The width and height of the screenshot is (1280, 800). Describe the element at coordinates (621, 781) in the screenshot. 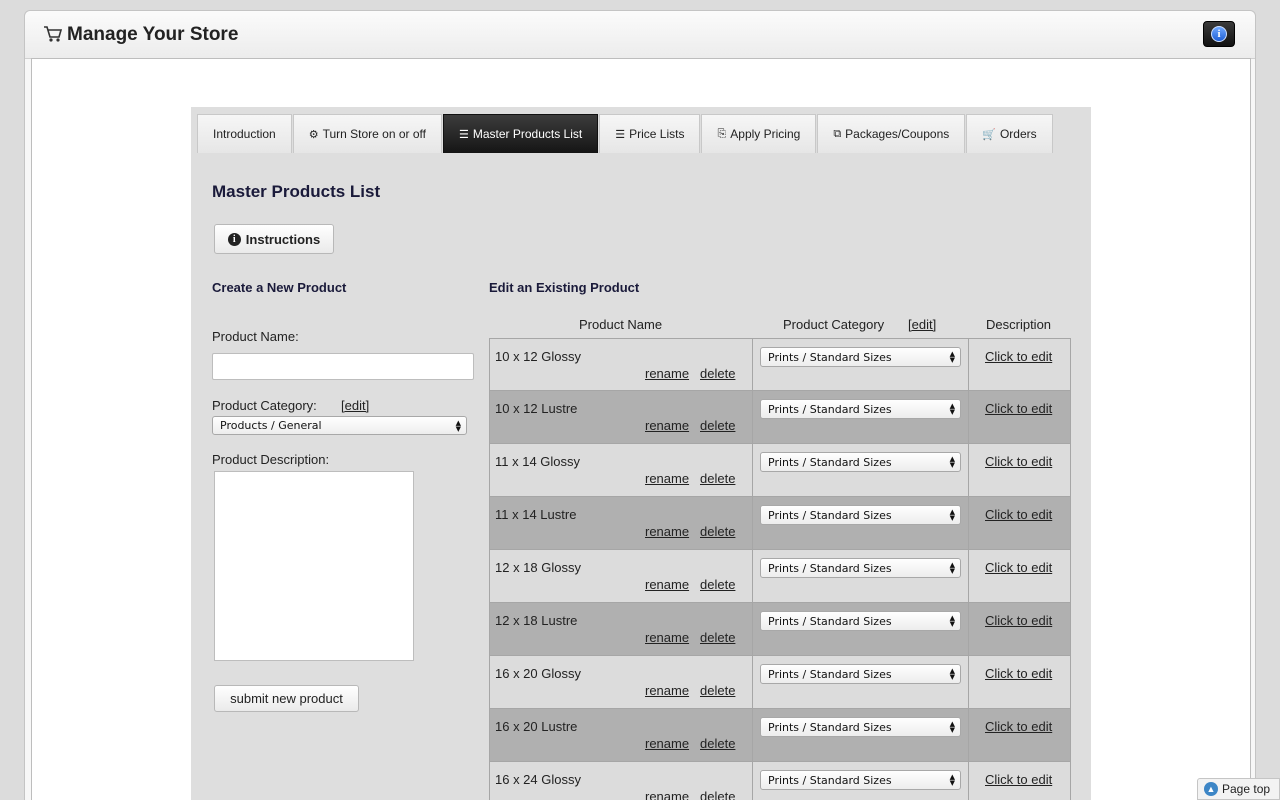

I see `product-name-cell: 16 x 24 Glossy rename delete` at that location.